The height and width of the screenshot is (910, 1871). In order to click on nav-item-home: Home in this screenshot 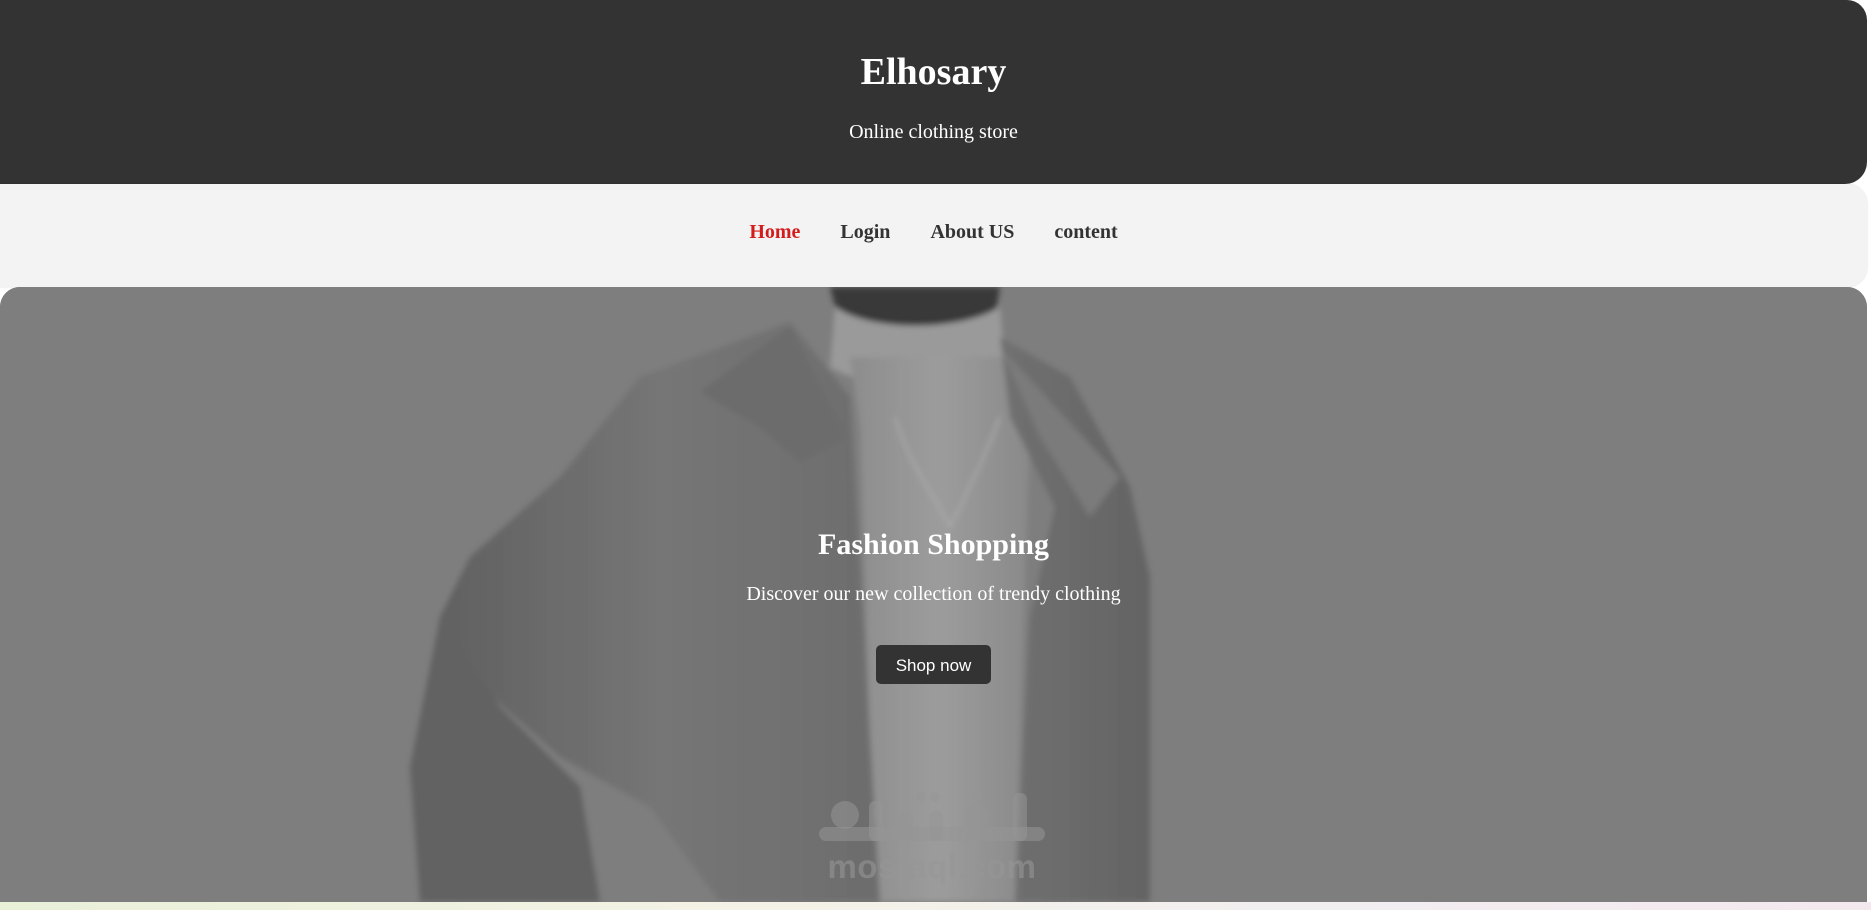, I will do `click(774, 232)`.